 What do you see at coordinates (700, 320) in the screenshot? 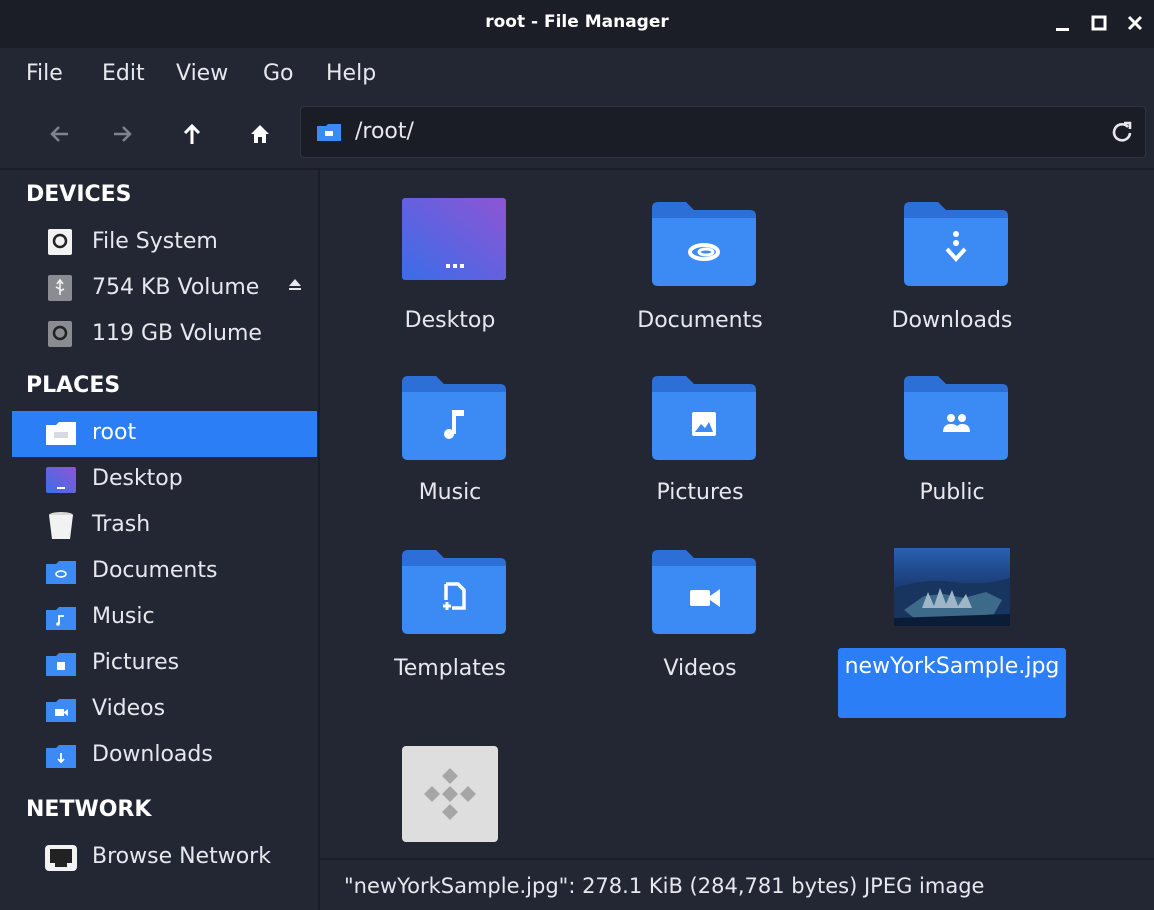
I see `file-item-label: Documents` at bounding box center [700, 320].